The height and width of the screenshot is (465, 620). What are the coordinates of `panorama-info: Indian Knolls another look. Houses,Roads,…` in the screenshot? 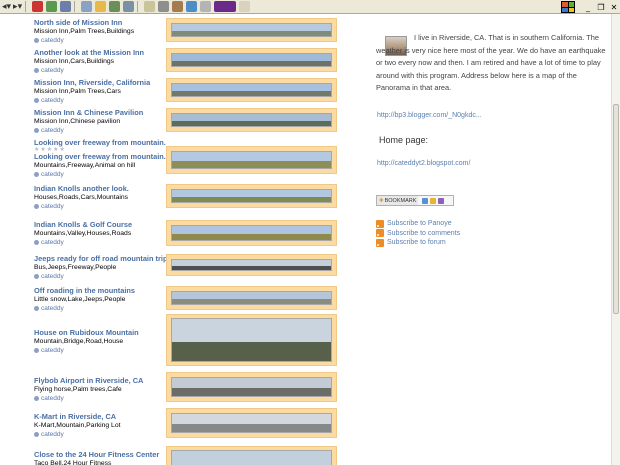 It's located at (99, 197).